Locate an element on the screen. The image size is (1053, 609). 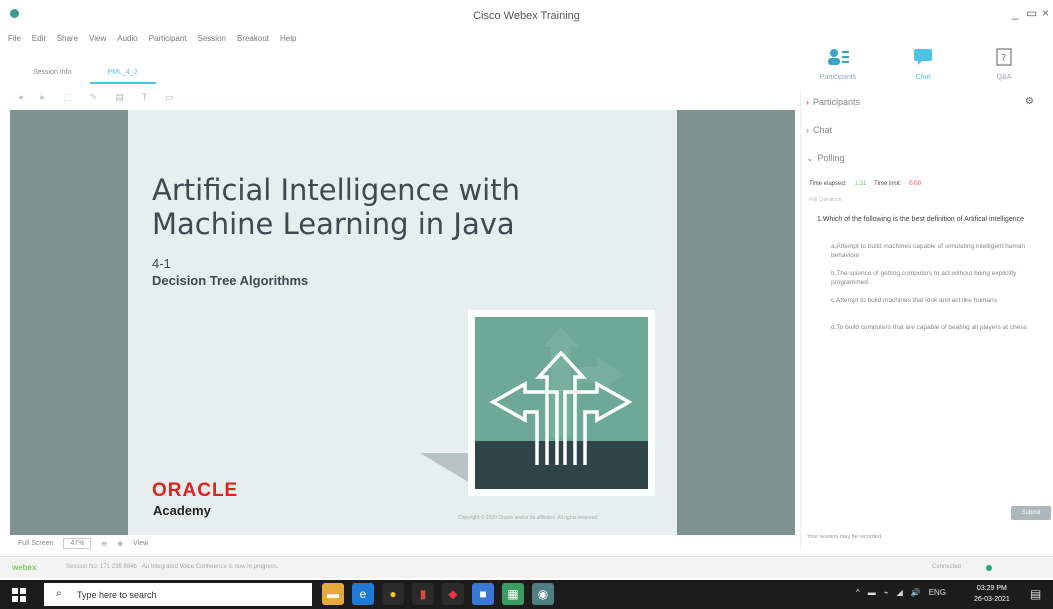
zoom-out-icon: ⊖ is located at coordinates (104, 544).